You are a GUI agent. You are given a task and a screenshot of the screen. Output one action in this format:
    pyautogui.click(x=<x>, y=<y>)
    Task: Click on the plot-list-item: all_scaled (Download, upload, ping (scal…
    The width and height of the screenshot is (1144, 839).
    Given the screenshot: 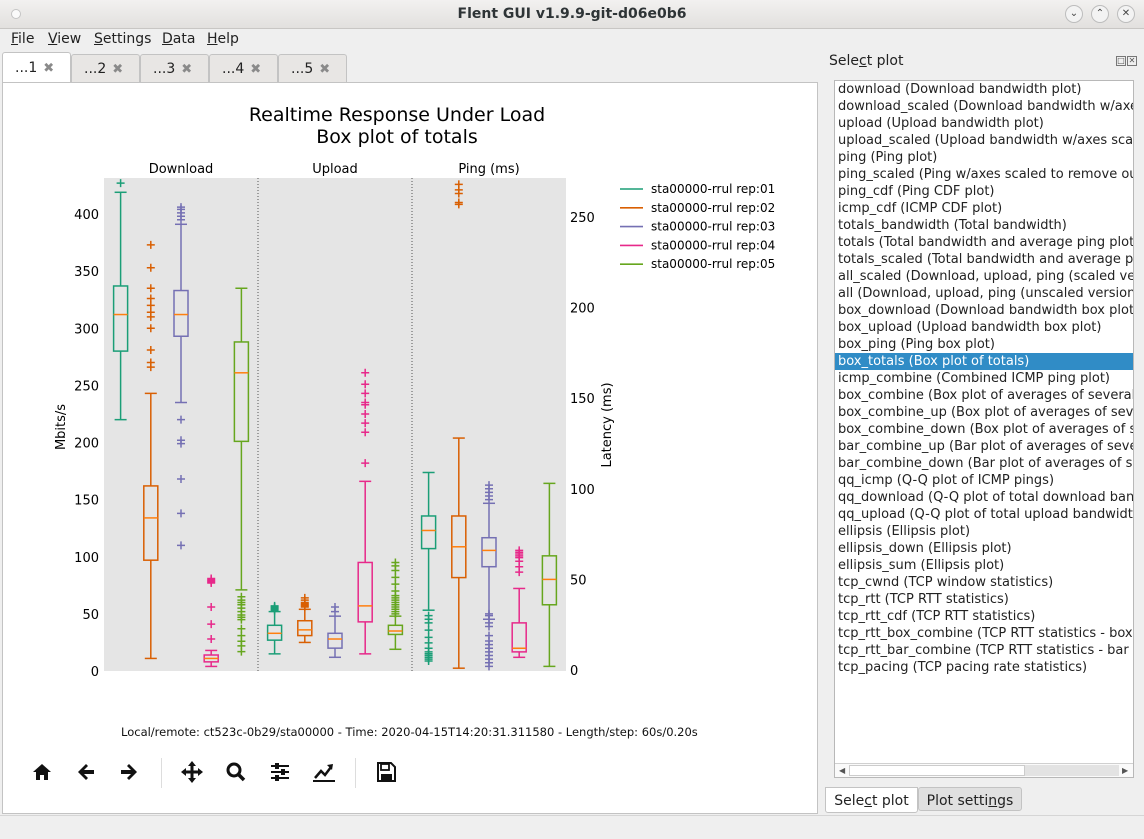 What is the action you would take?
    pyautogui.click(x=984, y=276)
    